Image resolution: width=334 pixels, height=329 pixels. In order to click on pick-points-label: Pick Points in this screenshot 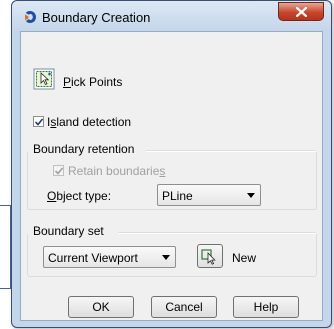, I will do `click(92, 82)`.